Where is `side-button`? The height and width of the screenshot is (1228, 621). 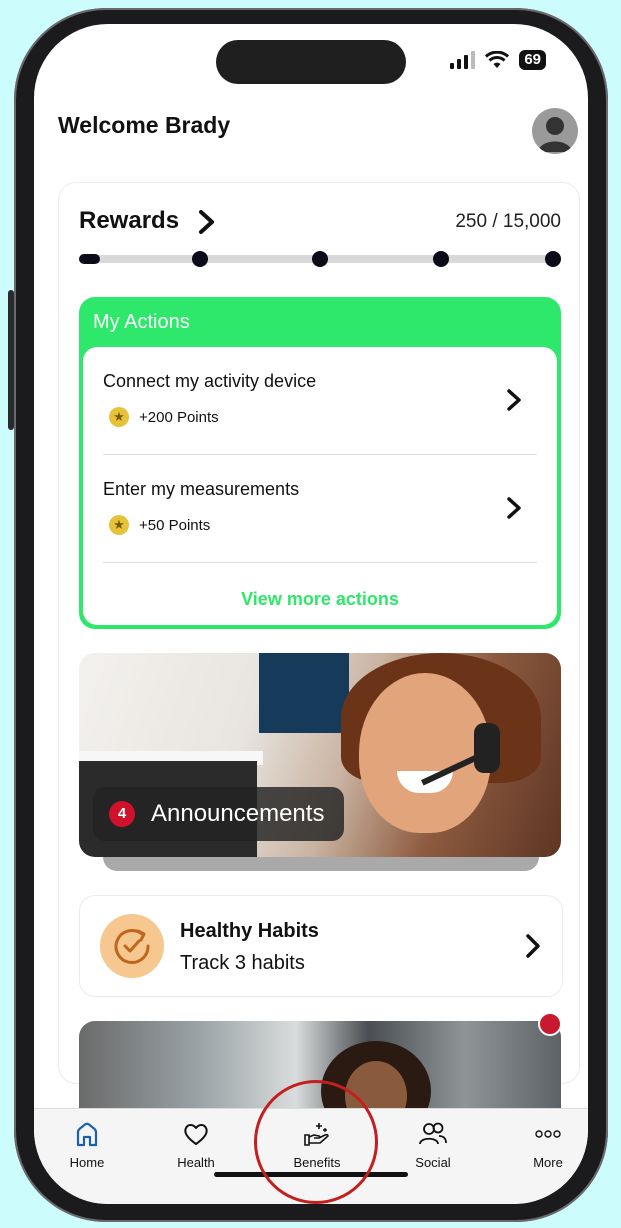 side-button is located at coordinates (11, 360).